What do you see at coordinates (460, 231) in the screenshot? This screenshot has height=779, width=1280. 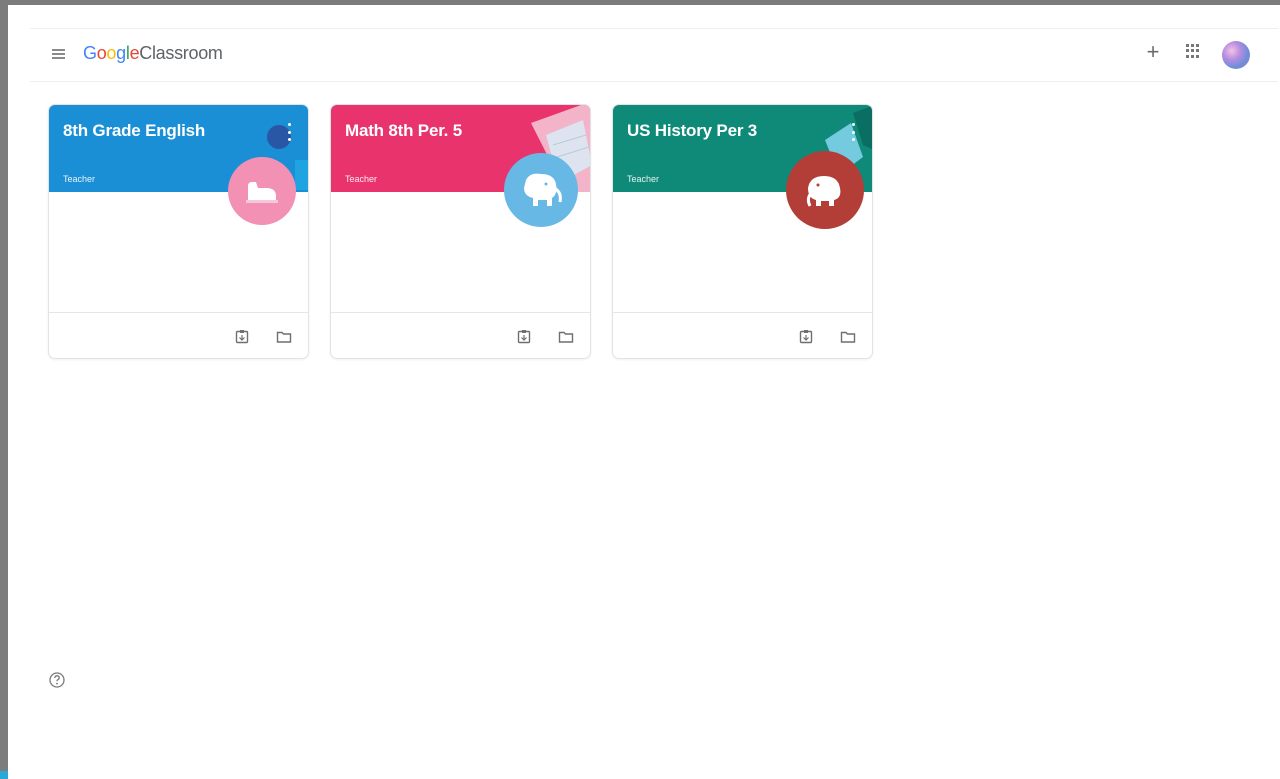 I see `class-card: Math 8th Per. 5 Teacher` at bounding box center [460, 231].